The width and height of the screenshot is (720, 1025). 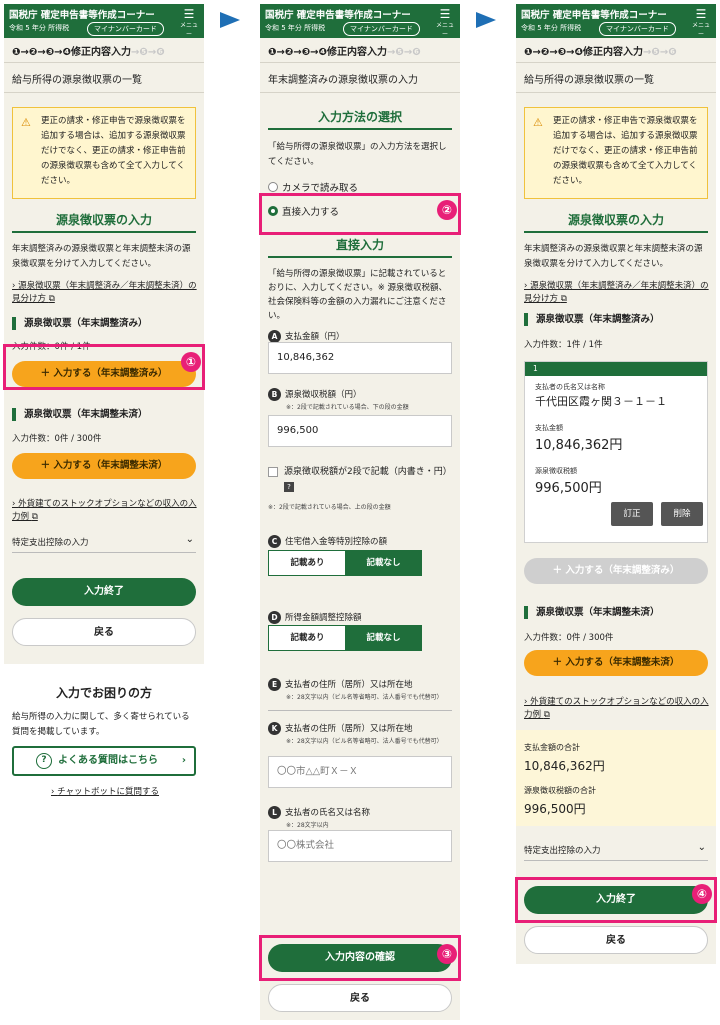 What do you see at coordinates (360, 431) in the screenshot?
I see `withholding-input: 996,500` at bounding box center [360, 431].